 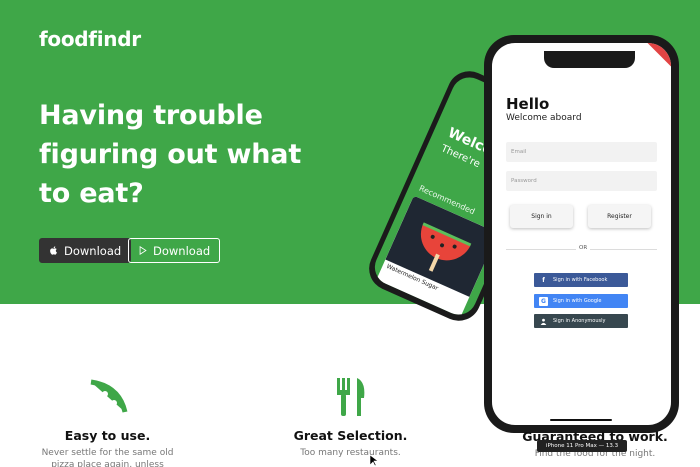 What do you see at coordinates (577, 301) in the screenshot?
I see `google-sign-in-label: Sign in with Google` at bounding box center [577, 301].